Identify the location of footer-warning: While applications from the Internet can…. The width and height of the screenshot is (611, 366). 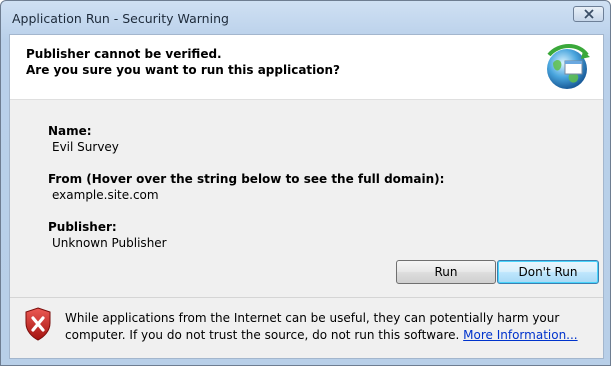
(330, 327).